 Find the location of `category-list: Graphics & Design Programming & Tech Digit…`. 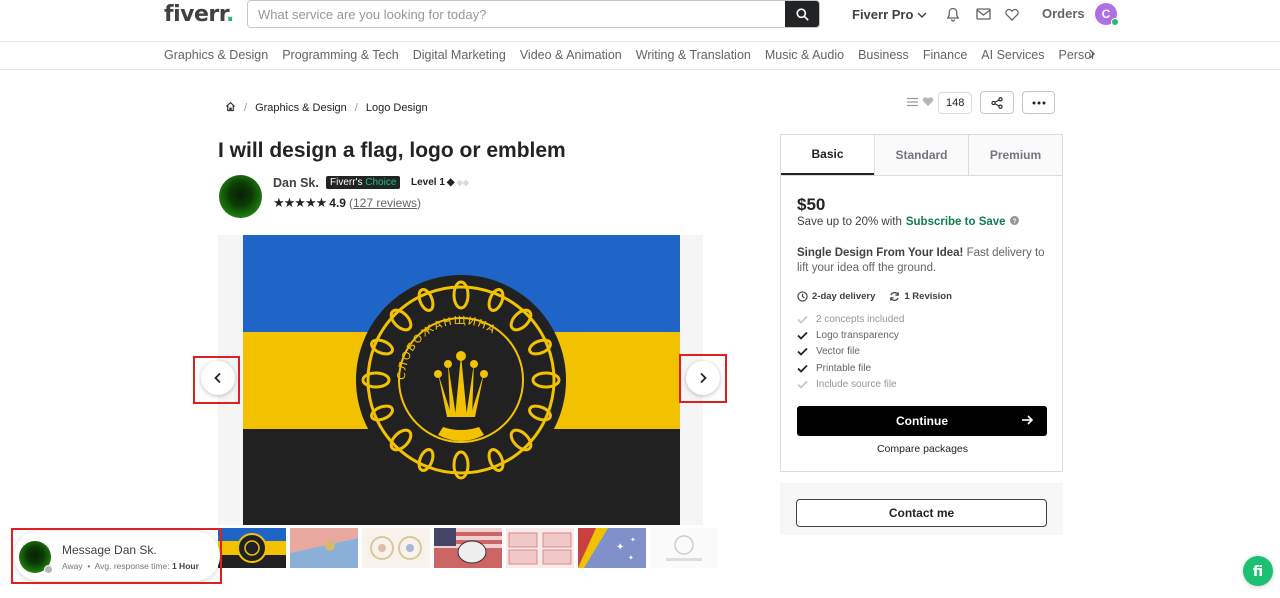

category-list: Graphics & Design Programming & Tech Digit… is located at coordinates (629, 55).